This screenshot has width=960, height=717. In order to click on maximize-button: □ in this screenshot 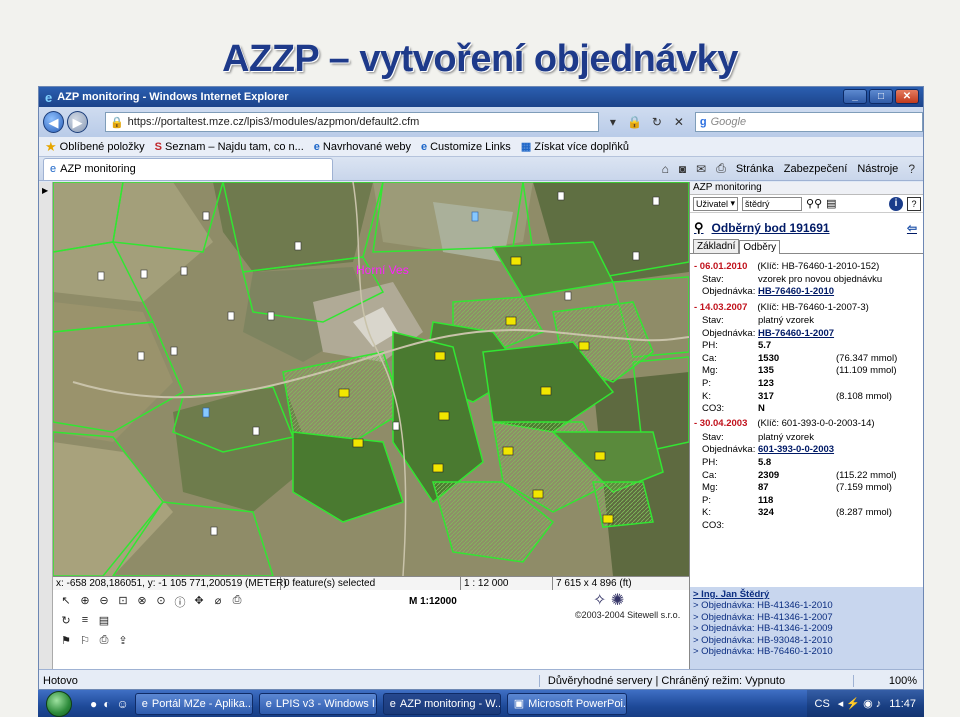, I will do `click(881, 96)`.